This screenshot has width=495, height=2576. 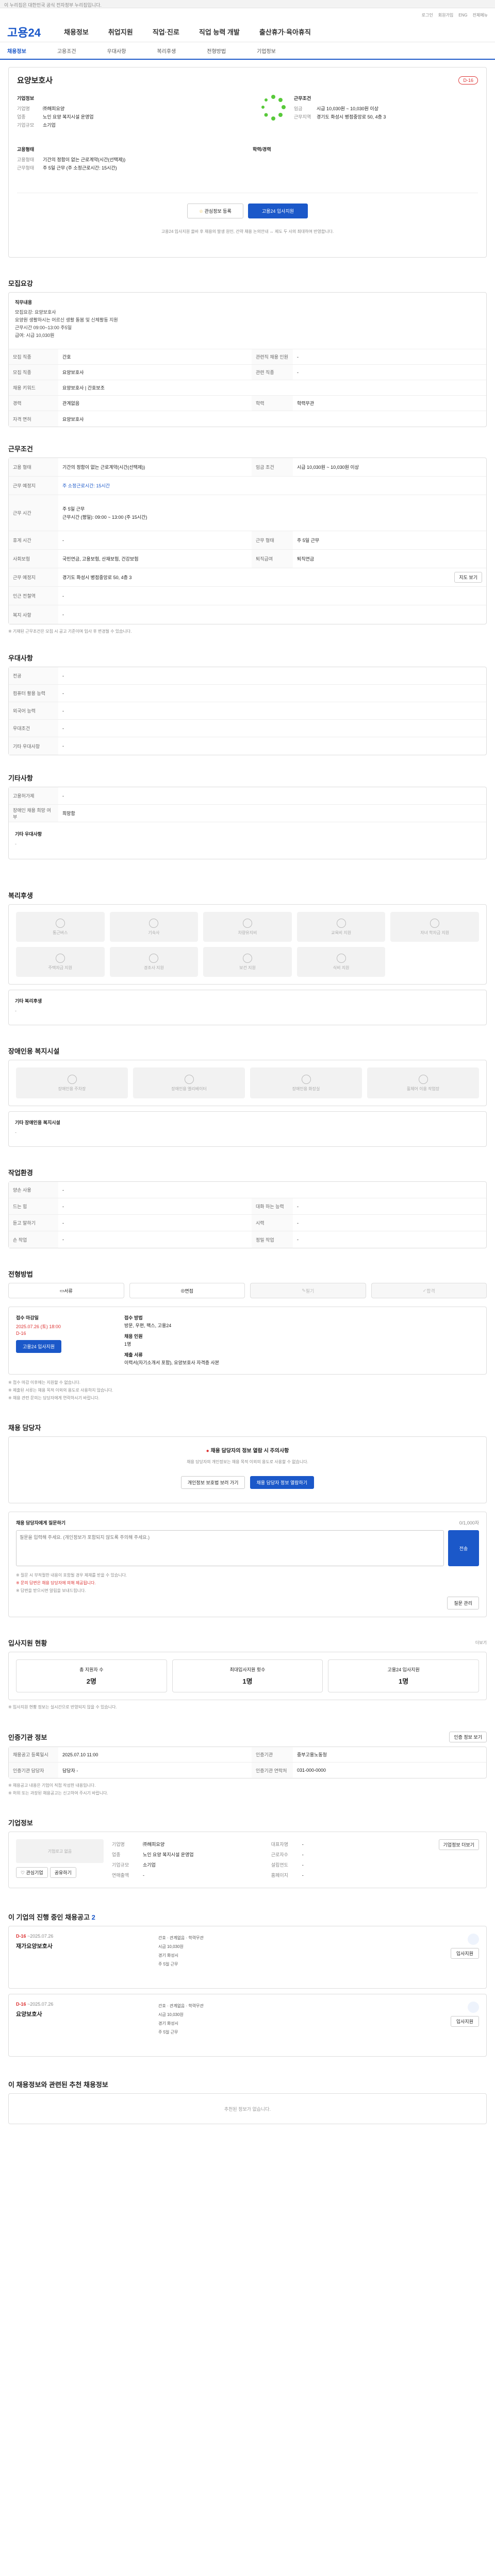 What do you see at coordinates (480, 15) in the screenshot?
I see `all-menu-link: 전체메뉴` at bounding box center [480, 15].